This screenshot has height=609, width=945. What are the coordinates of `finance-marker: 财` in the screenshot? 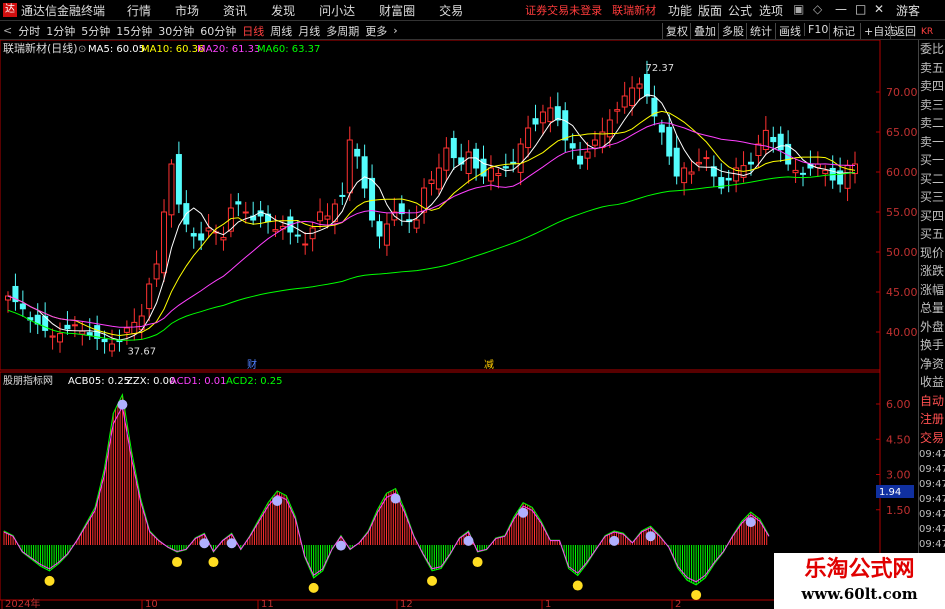 It's located at (252, 364).